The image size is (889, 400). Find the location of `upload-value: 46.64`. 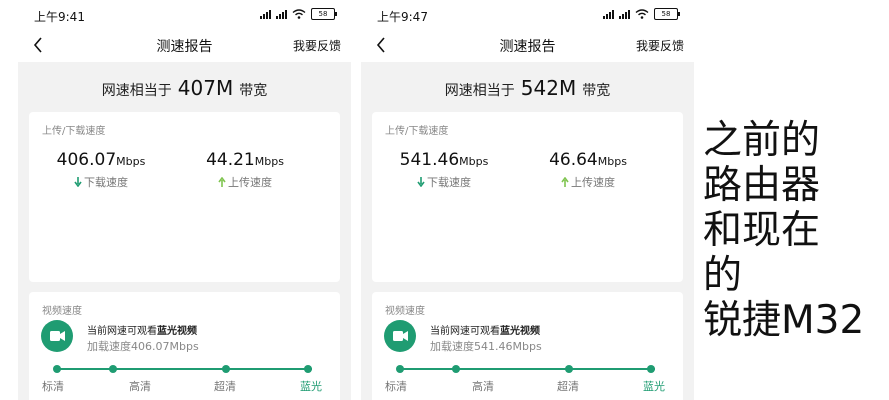

upload-value: 46.64 is located at coordinates (573, 160).